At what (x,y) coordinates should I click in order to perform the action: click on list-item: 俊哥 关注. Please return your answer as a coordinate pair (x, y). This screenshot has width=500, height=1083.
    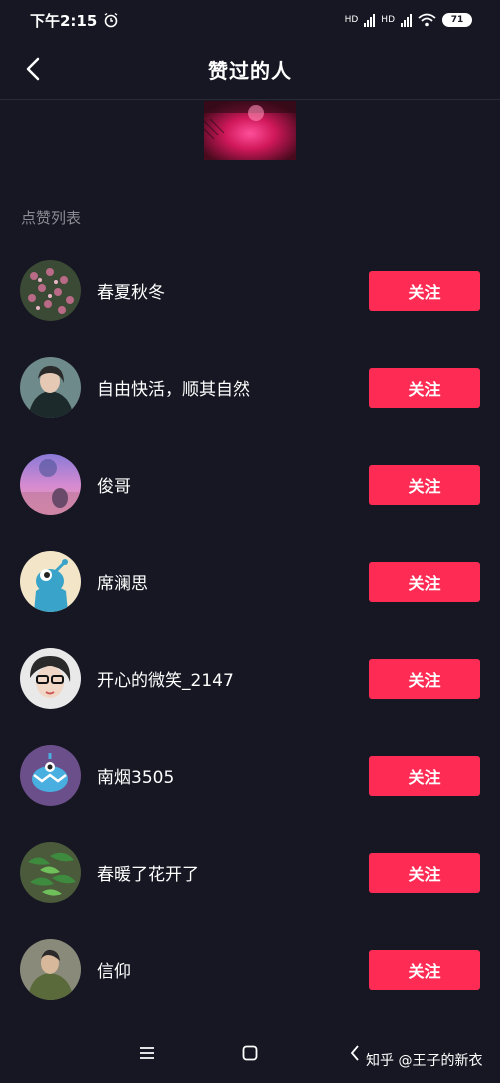
    Looking at the image, I should click on (250, 484).